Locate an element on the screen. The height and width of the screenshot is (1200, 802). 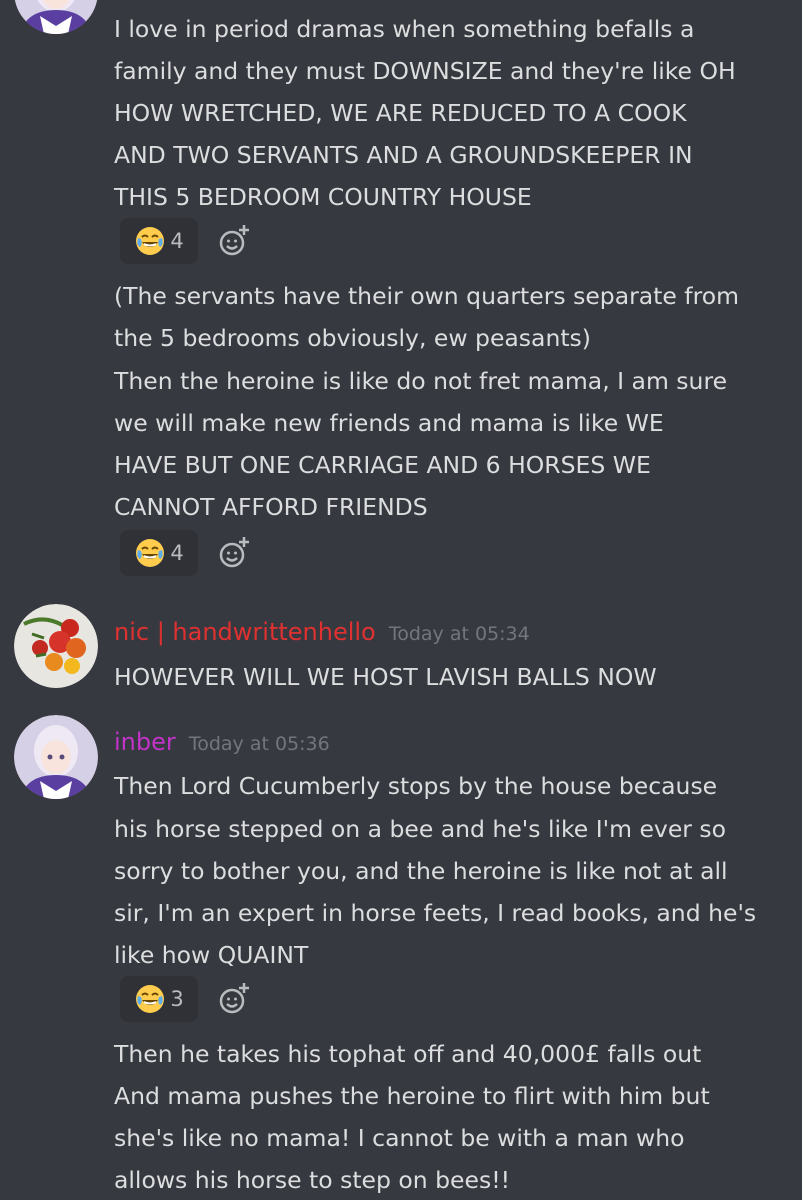
message-header: inber Today at 05:36 is located at coordinates (222, 742).